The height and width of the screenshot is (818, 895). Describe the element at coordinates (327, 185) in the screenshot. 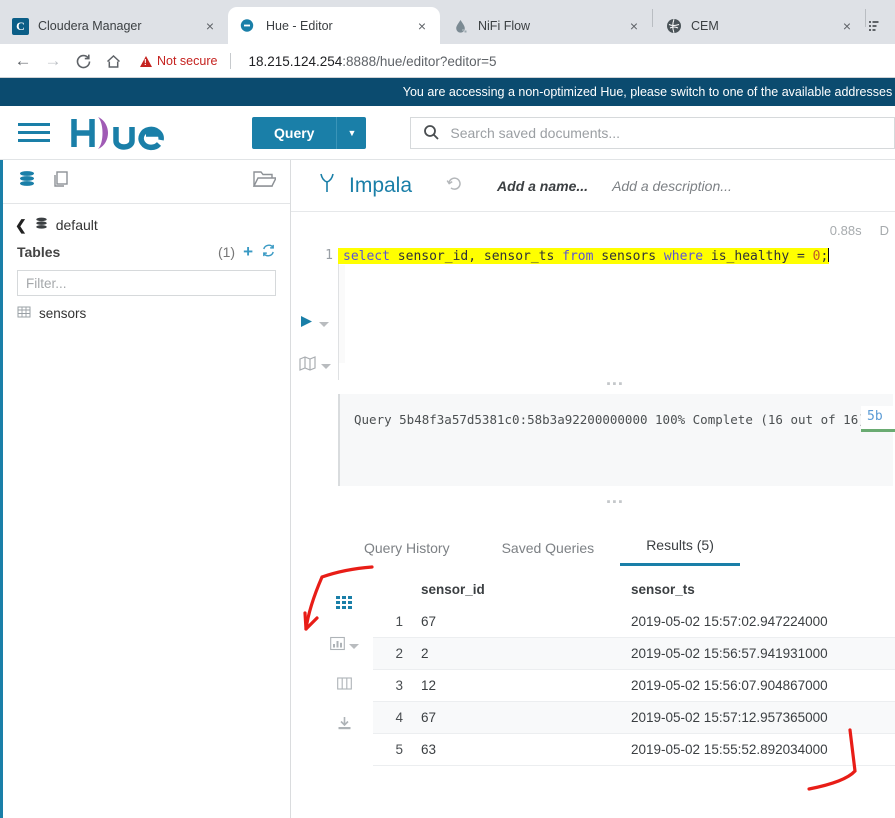

I see `impala-icon` at that location.